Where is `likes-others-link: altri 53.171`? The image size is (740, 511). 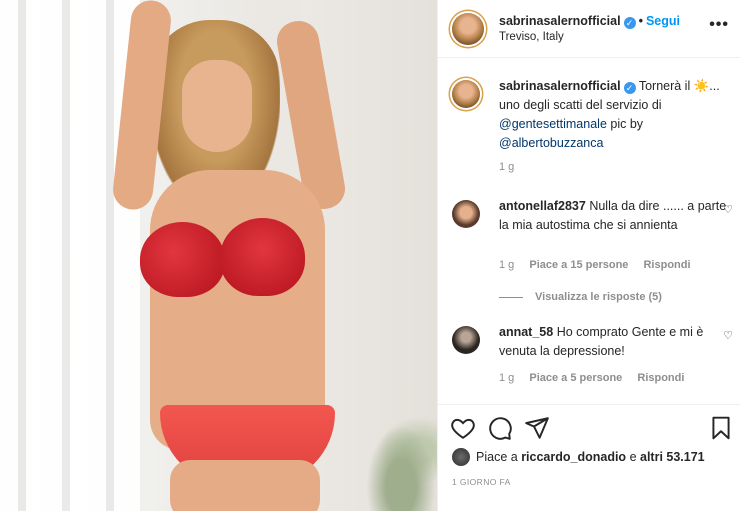
likes-others-link: altri 53.171 is located at coordinates (672, 457).